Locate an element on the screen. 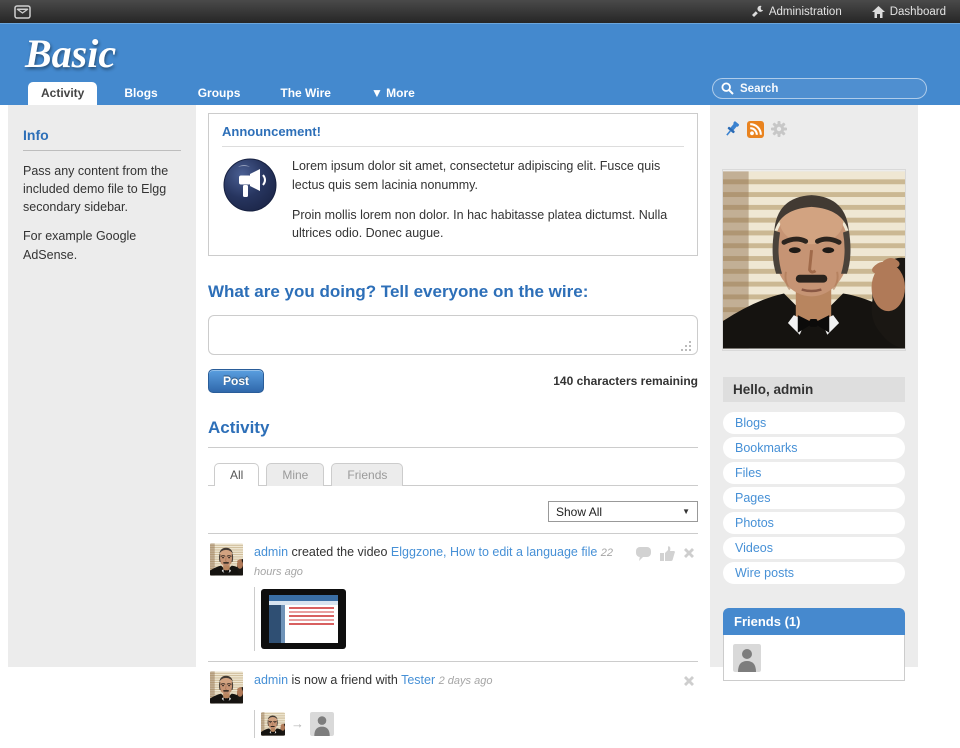 This screenshot has width=960, height=748. profile-photo is located at coordinates (814, 260).